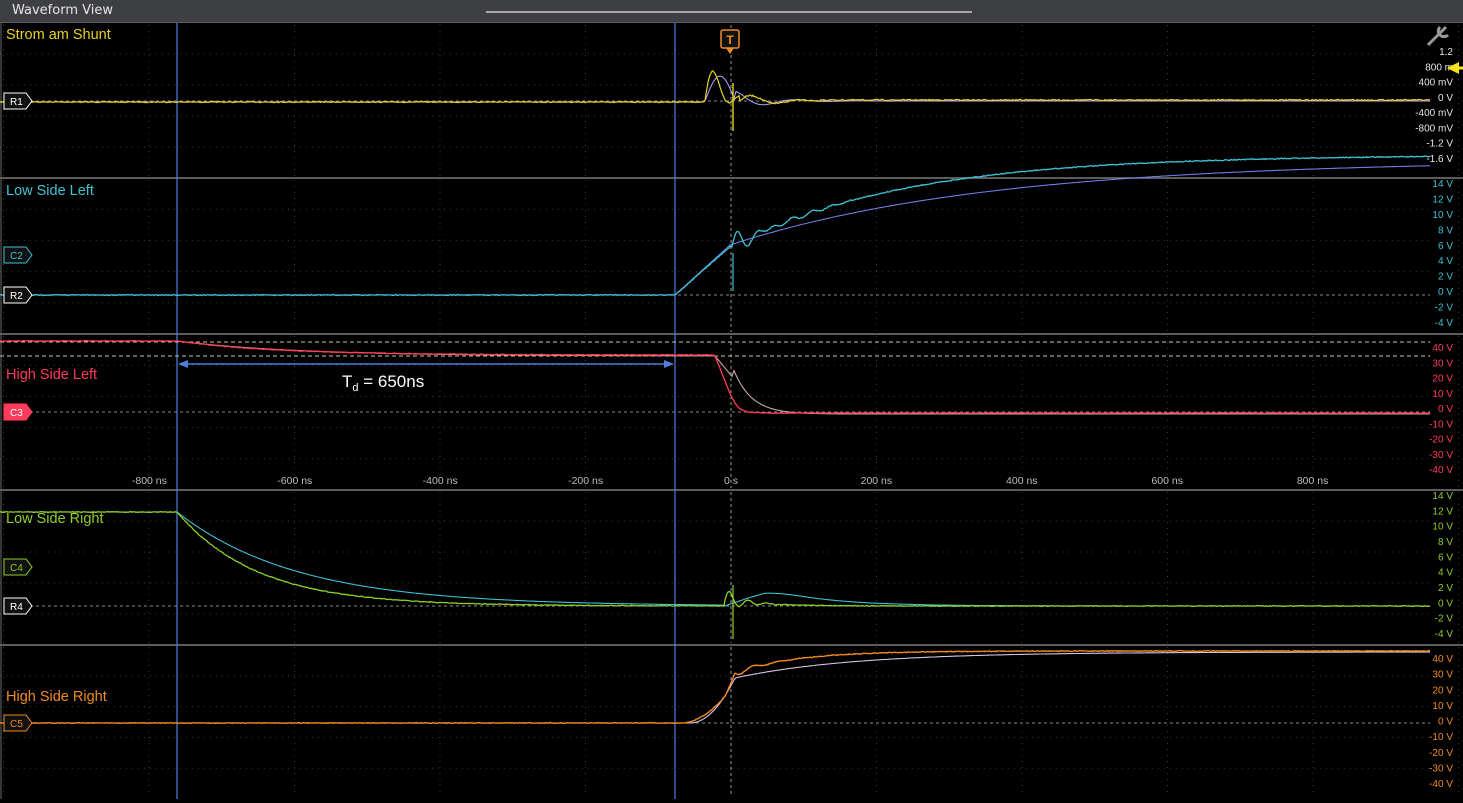  What do you see at coordinates (1167, 481) in the screenshot?
I see `time-axis-label: 600 ns` at bounding box center [1167, 481].